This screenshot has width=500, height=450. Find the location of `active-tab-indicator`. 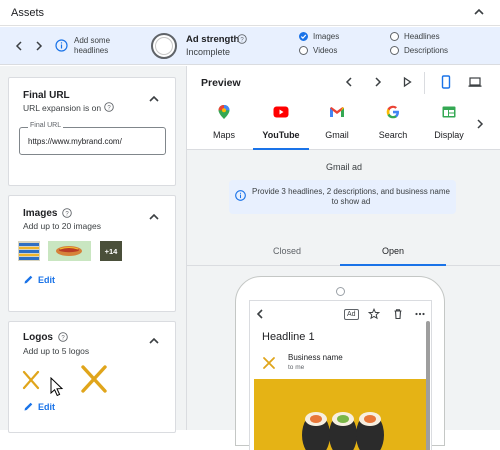

active-tab-indicator is located at coordinates (281, 149).